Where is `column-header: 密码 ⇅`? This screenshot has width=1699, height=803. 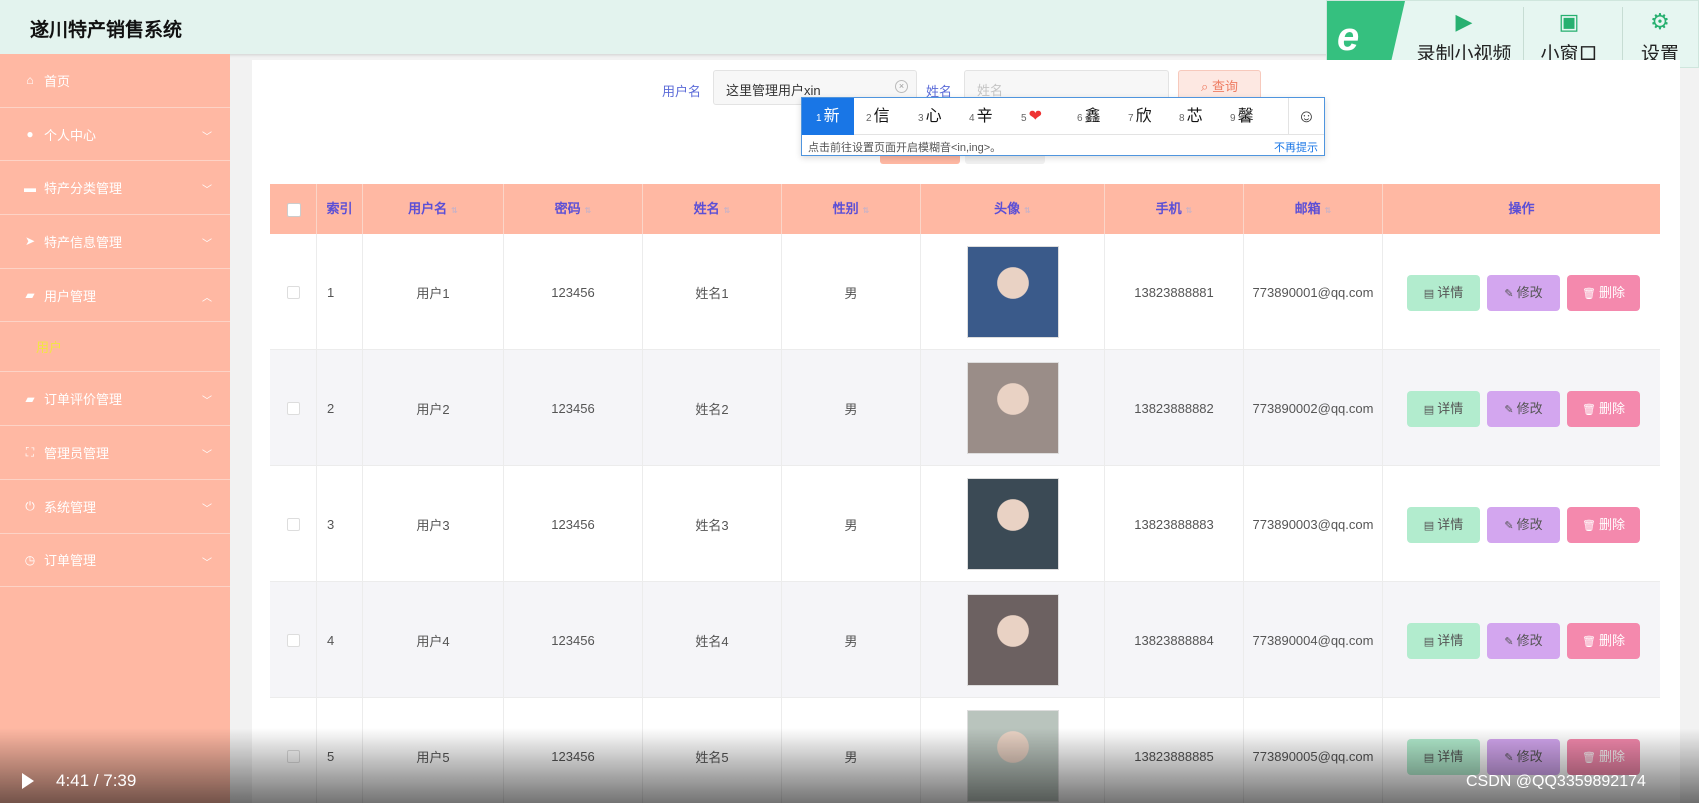
column-header: 密码 ⇅ is located at coordinates (573, 209).